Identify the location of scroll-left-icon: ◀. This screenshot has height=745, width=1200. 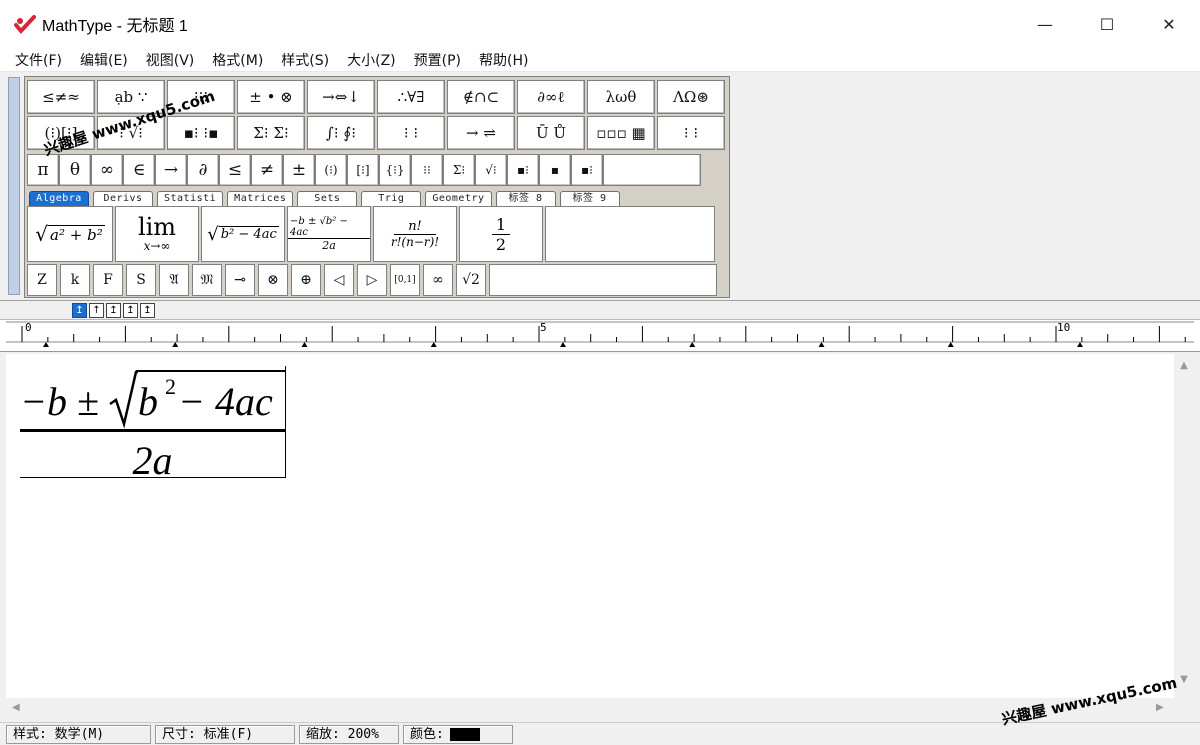
(16, 707).